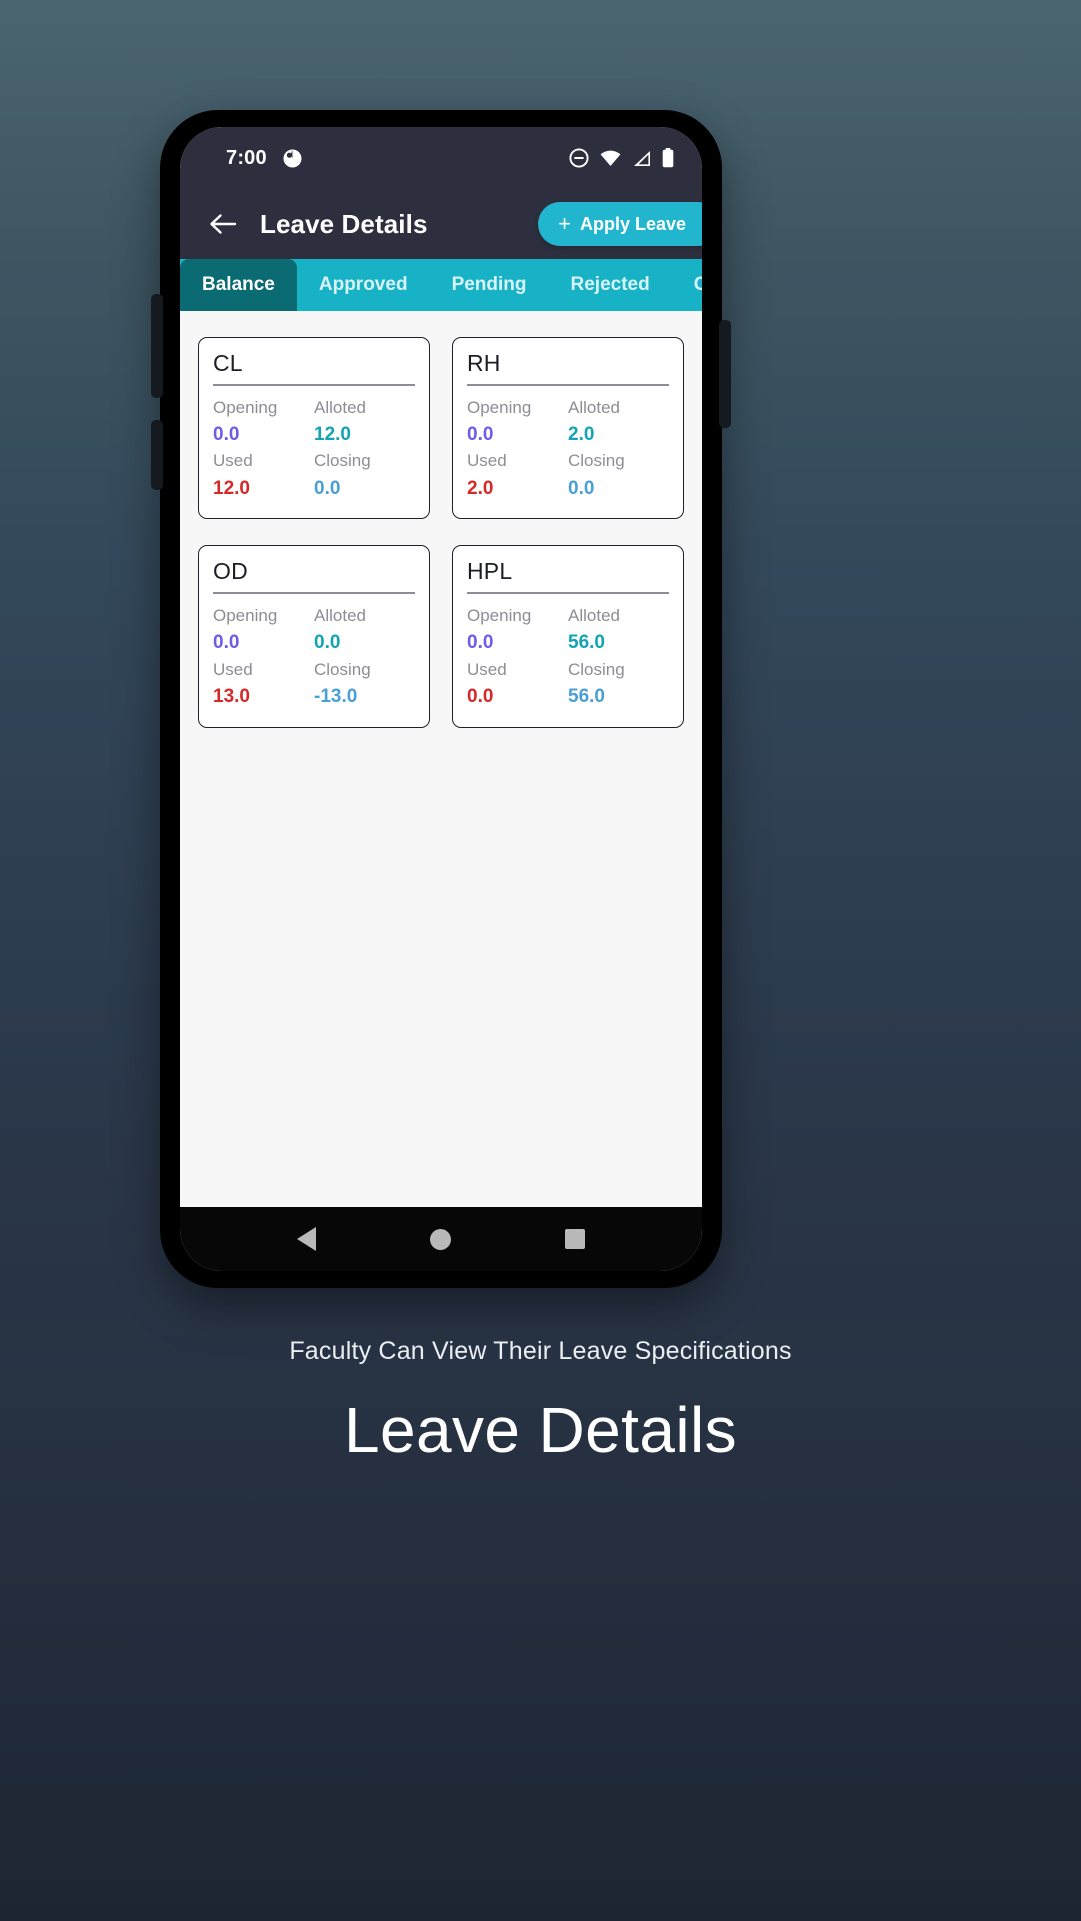  Describe the element at coordinates (618, 630) in the screenshot. I see `card-cell-alloted: Alloted 56.0` at that location.